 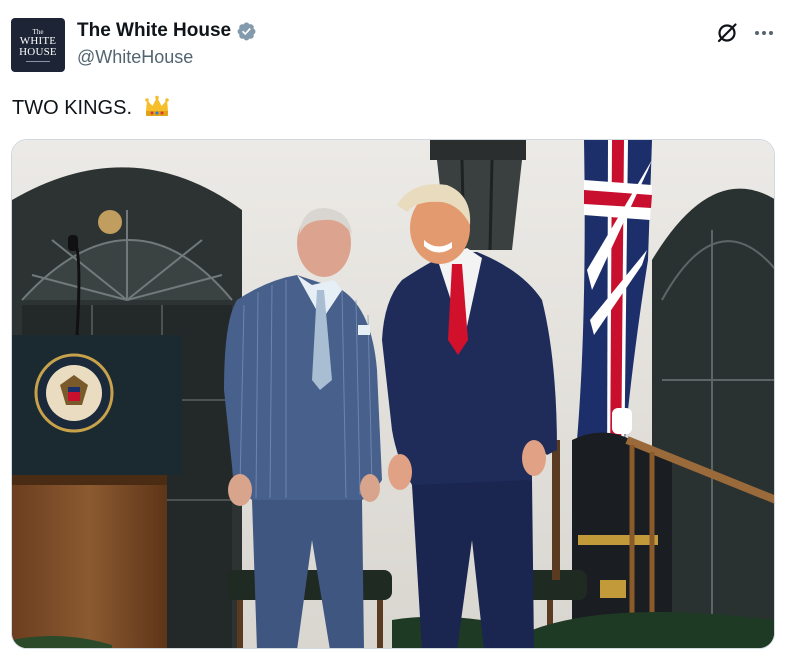 I want to click on name-row: The White House, so click(x=167, y=31).